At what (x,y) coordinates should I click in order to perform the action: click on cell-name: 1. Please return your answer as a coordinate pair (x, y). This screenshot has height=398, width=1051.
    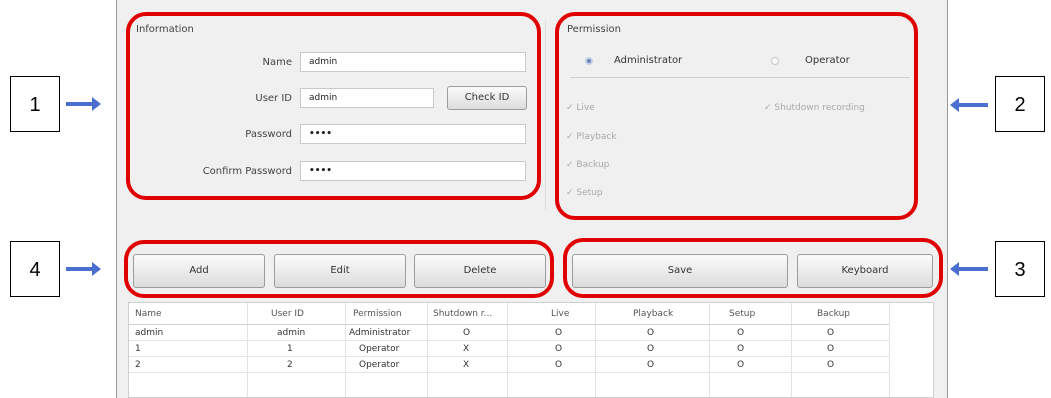
    Looking at the image, I should click on (138, 349).